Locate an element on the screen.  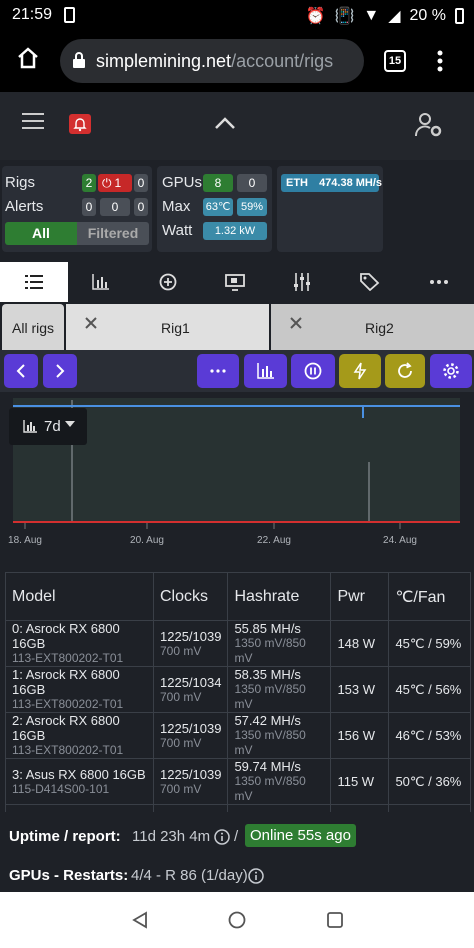
gpu-model: 0: Asrock RX 6800 16GB is located at coordinates (66, 636).